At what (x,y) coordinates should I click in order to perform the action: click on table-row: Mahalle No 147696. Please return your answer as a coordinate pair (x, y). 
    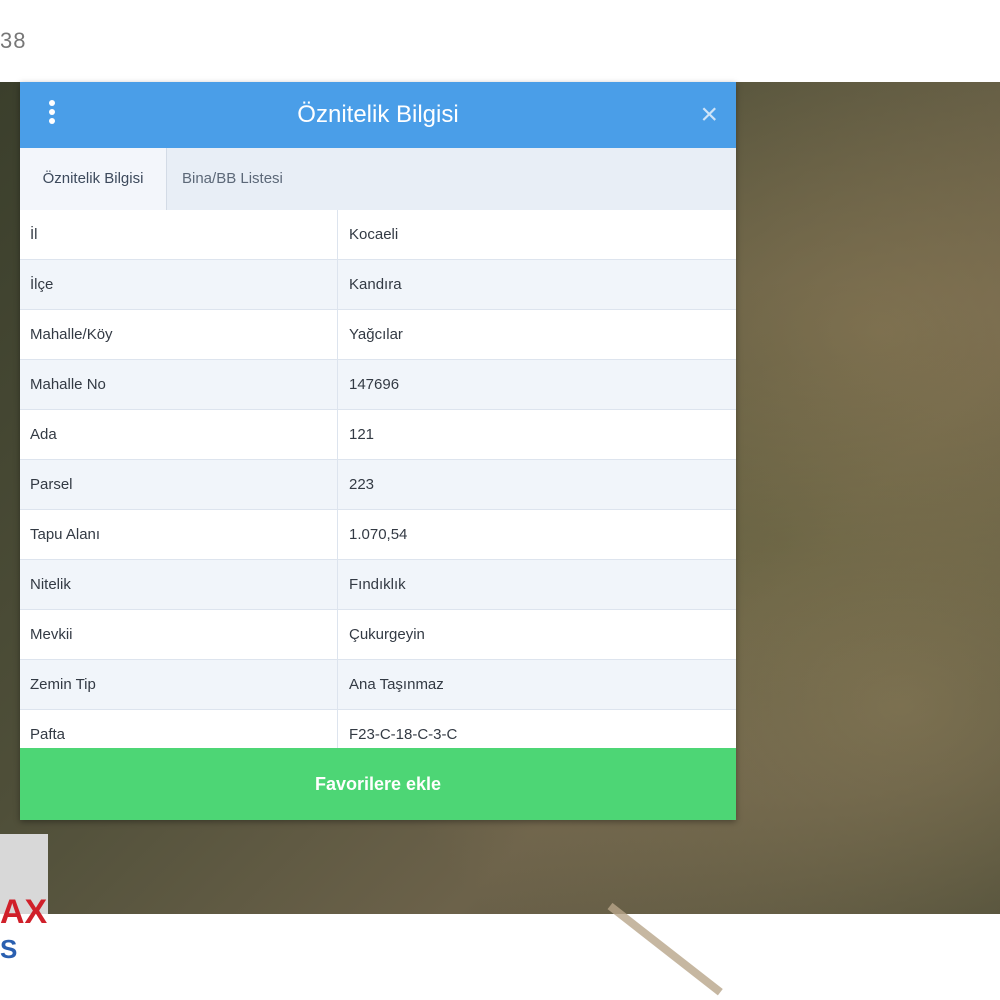
    Looking at the image, I should click on (378, 385).